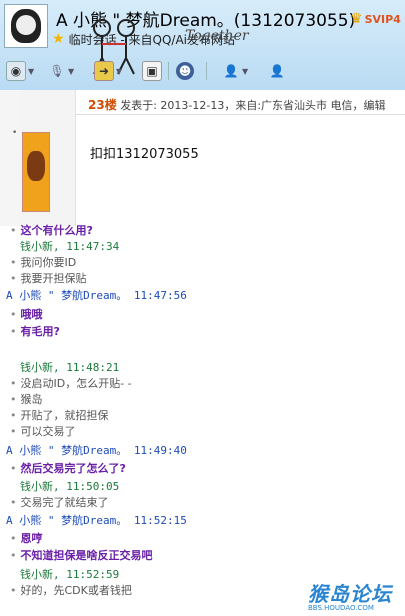 The height and width of the screenshot is (616, 405). What do you see at coordinates (36, 166) in the screenshot?
I see `monkey-icon` at bounding box center [36, 166].